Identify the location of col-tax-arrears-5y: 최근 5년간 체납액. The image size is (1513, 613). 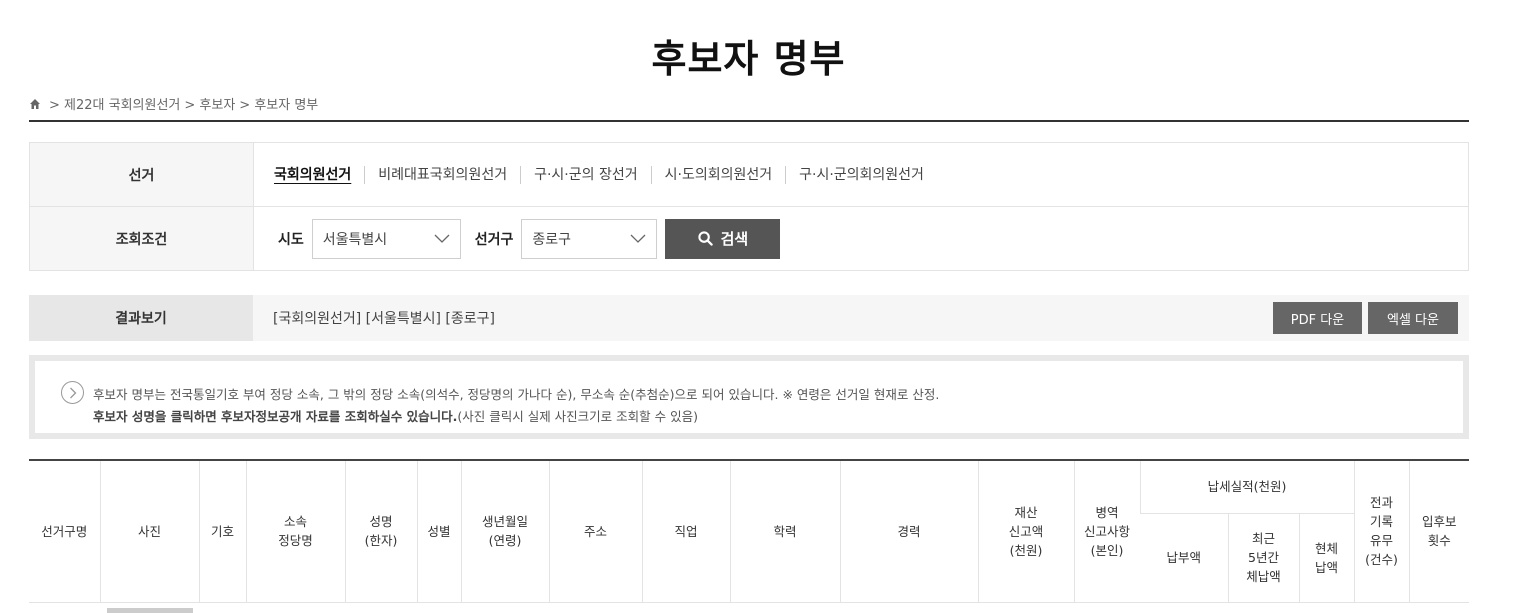
(1263, 558).